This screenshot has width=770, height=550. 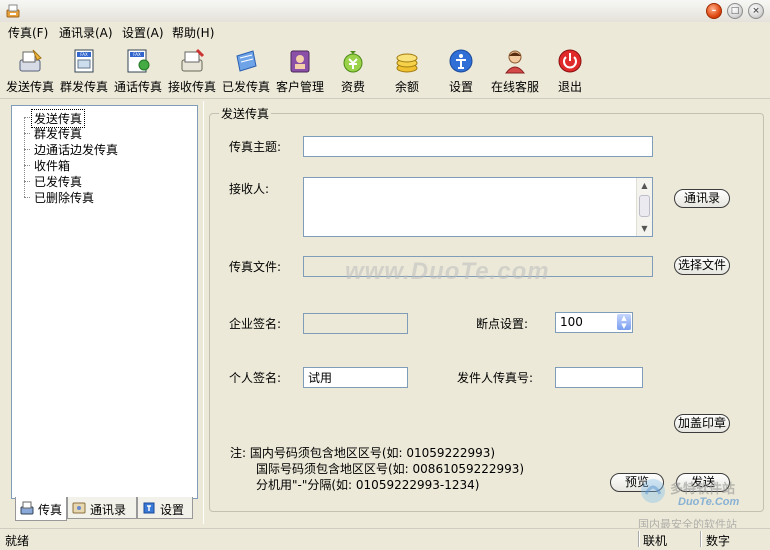 What do you see at coordinates (702, 265) in the screenshot?
I see `choose-file-button: 选择文件` at bounding box center [702, 265].